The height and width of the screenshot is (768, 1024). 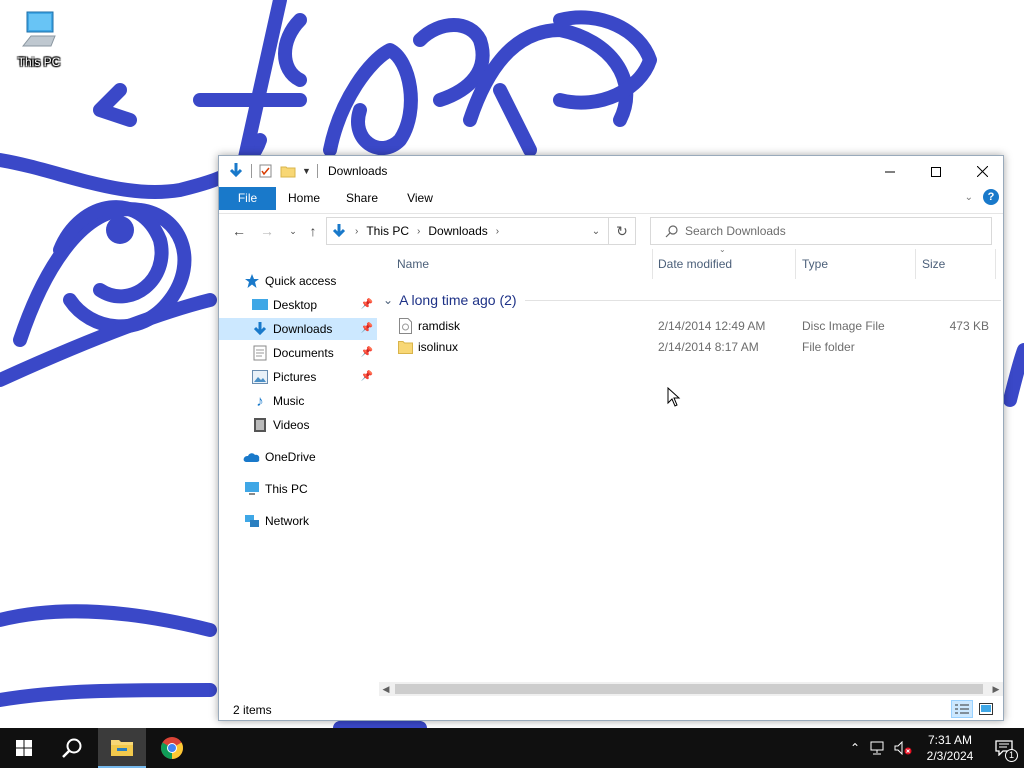 I want to click on desktop-icon-this-pc: This PC, so click(x=39, y=39).